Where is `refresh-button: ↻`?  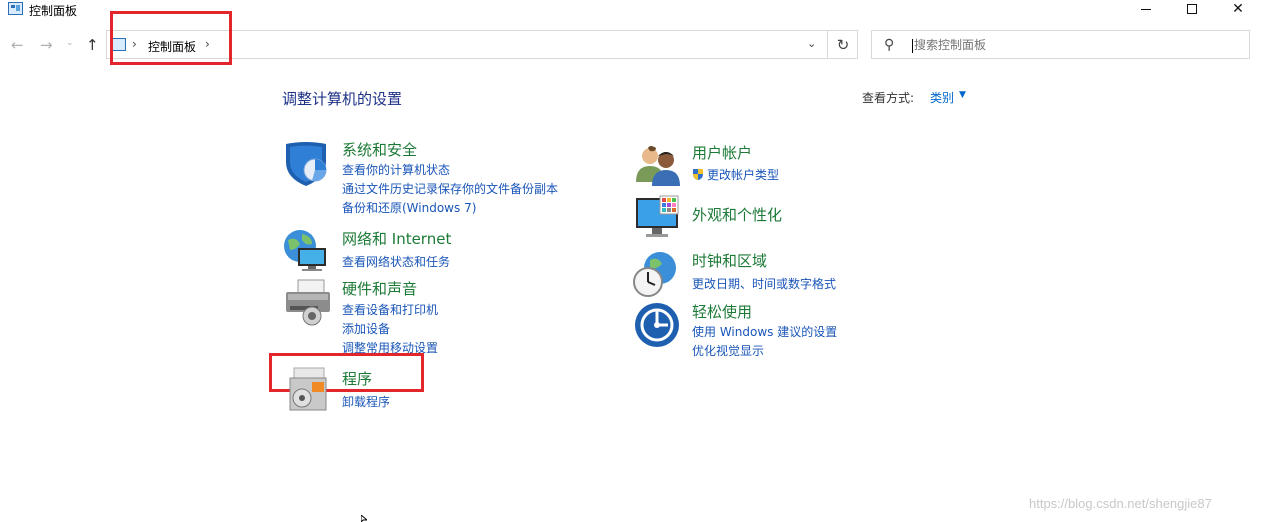
refresh-button: ↻ is located at coordinates (842, 44).